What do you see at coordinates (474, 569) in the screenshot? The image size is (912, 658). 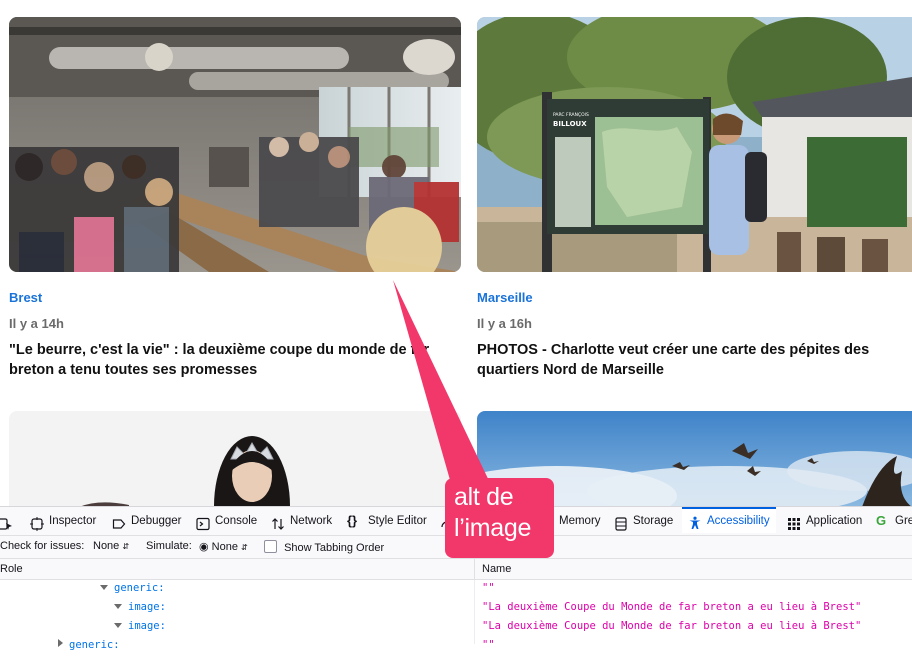 I see `column-divider` at bounding box center [474, 569].